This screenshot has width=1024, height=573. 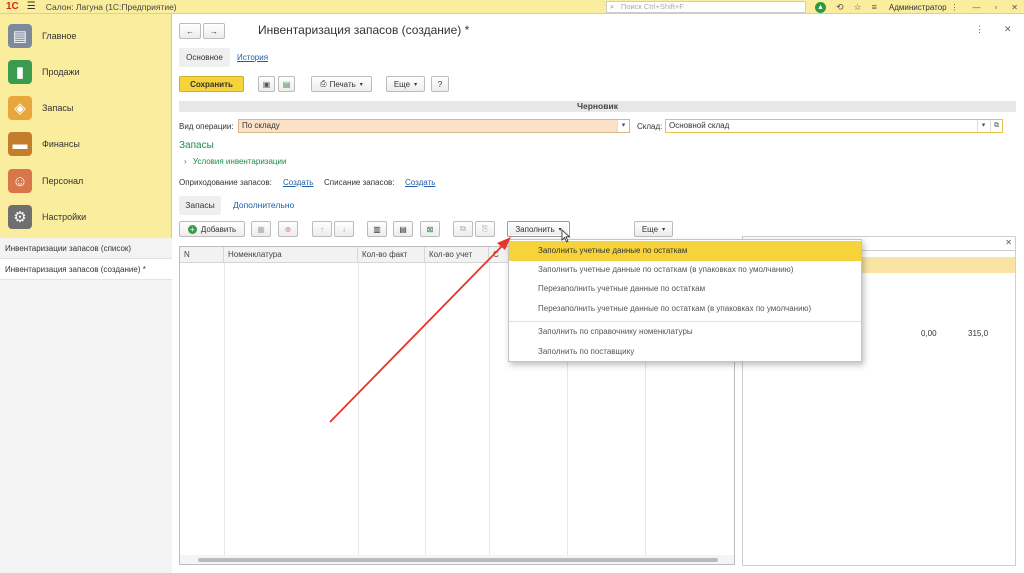 What do you see at coordinates (291, 255) in the screenshot?
I see `column-header-item: Номенклатура` at bounding box center [291, 255].